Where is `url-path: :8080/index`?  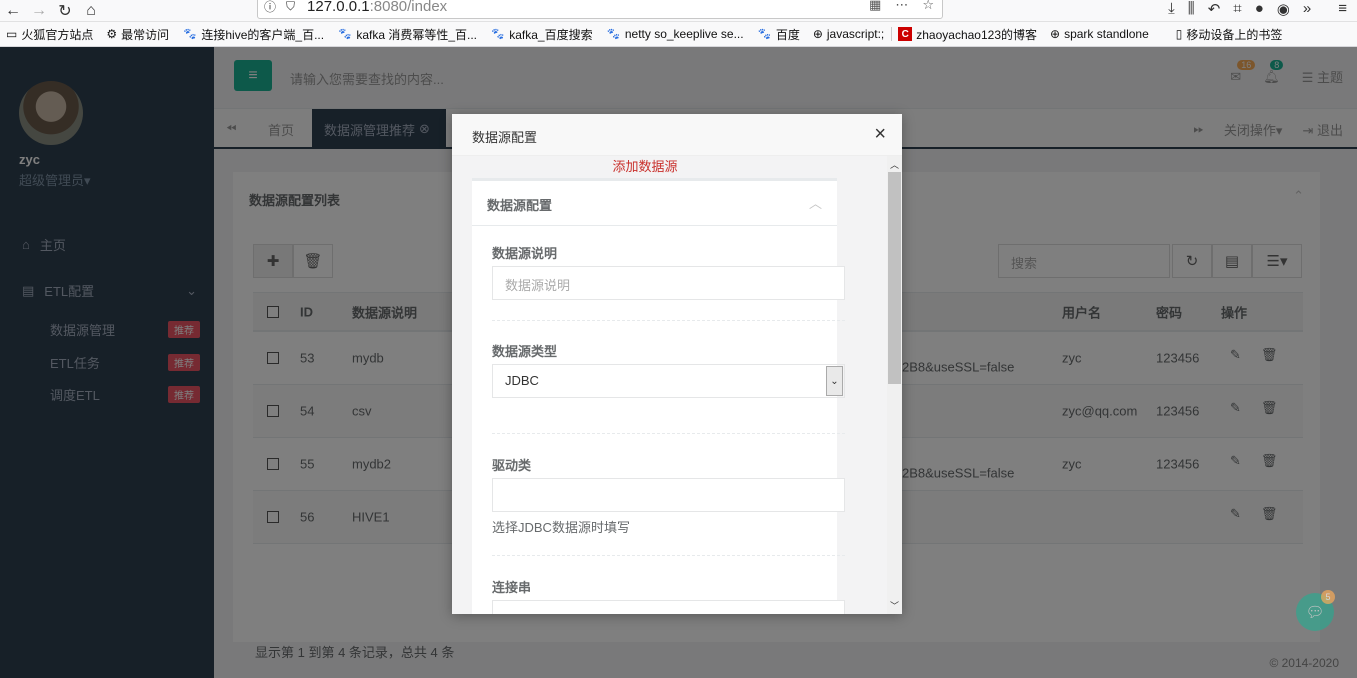
url-path: :8080/index is located at coordinates (408, 7).